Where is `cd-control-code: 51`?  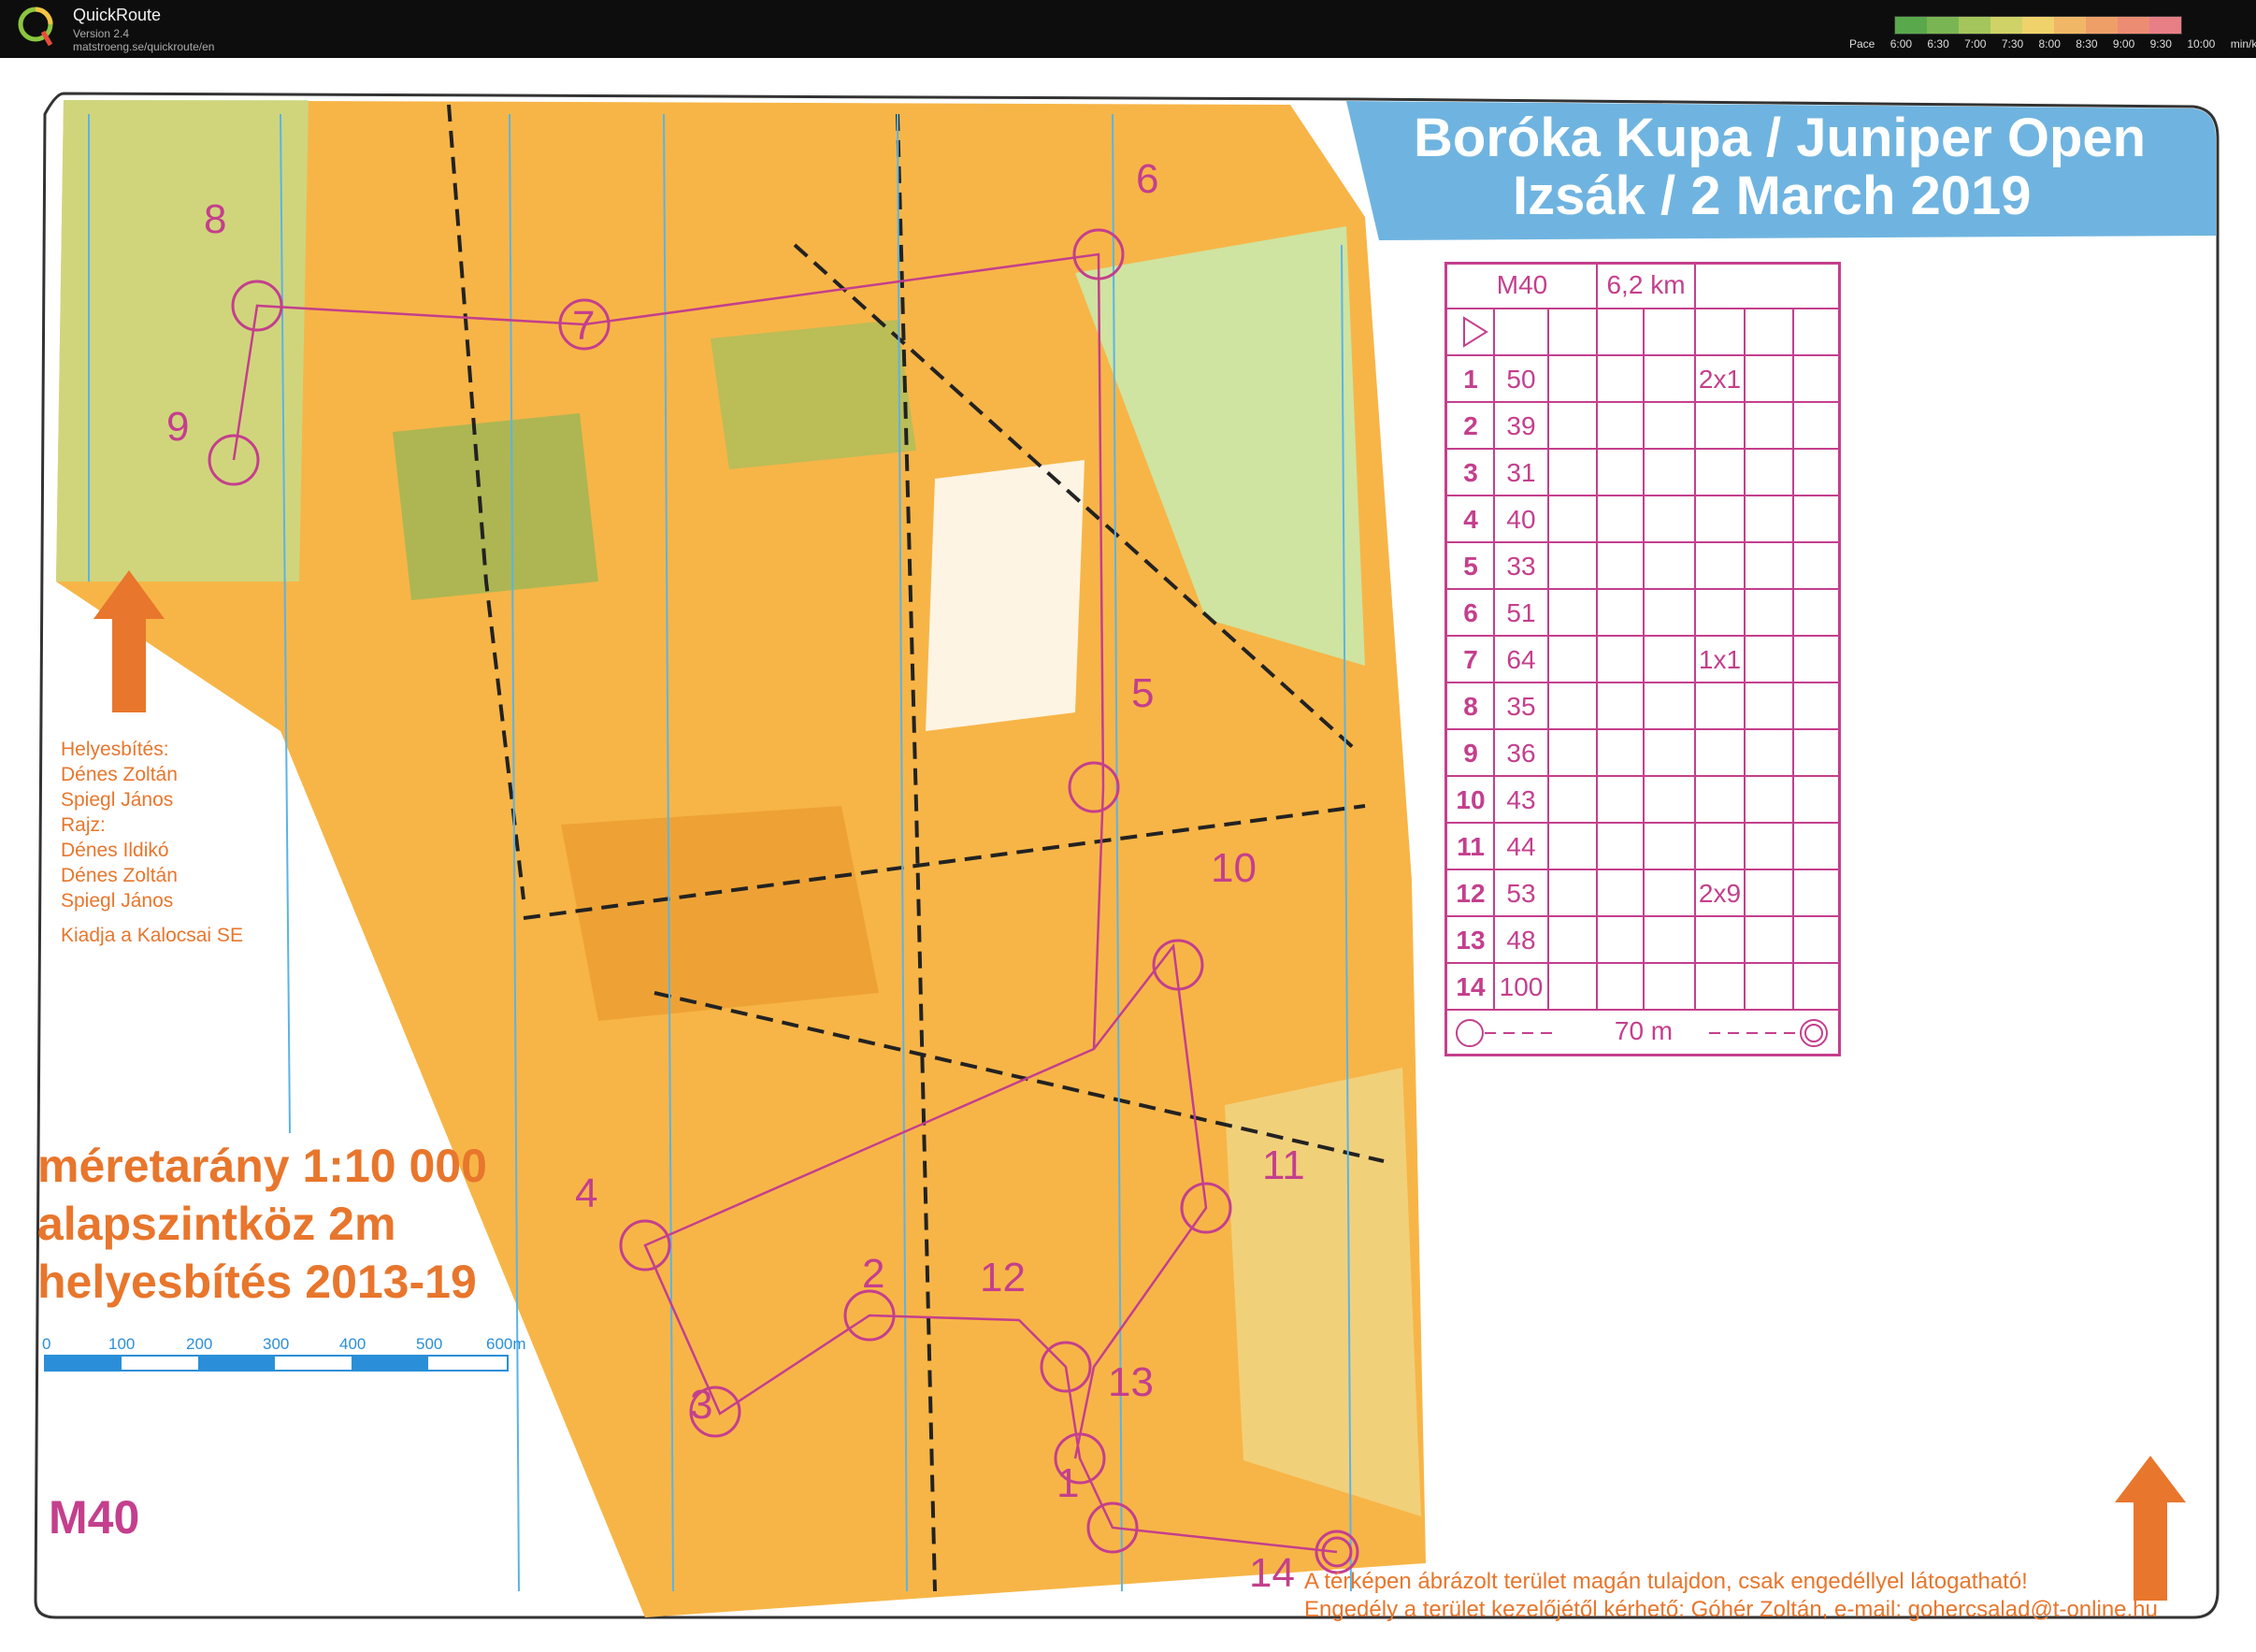 cd-control-code: 51 is located at coordinates (1521, 613).